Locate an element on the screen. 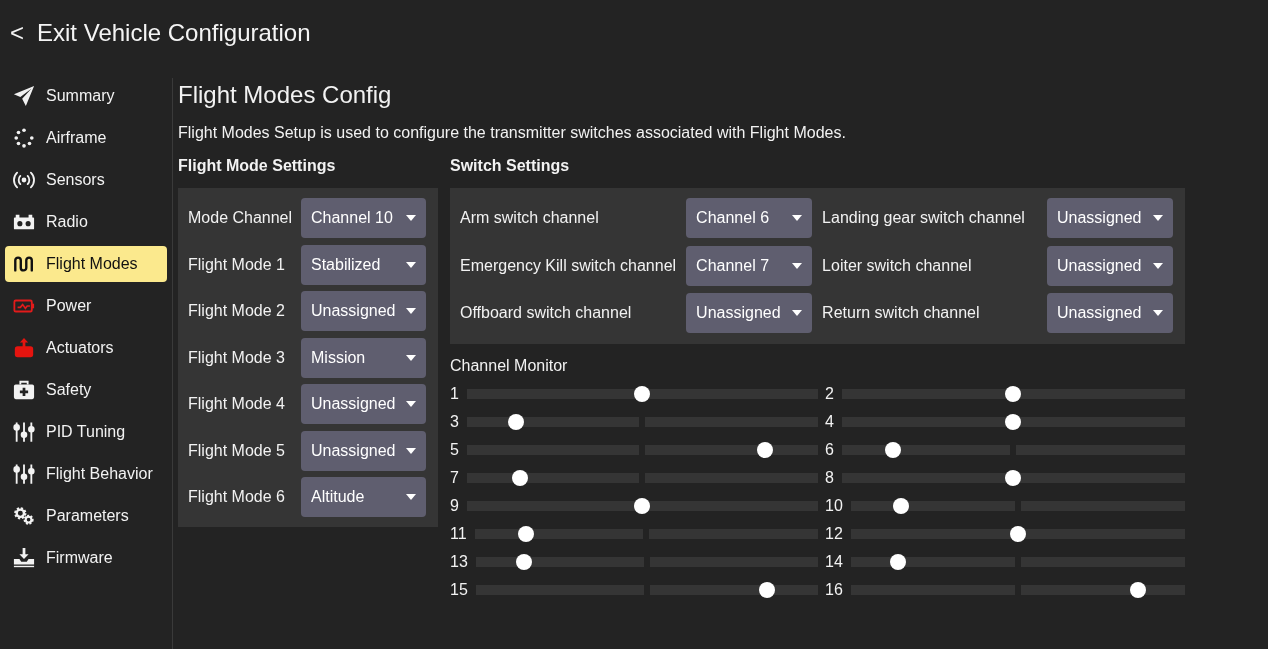  sidebar-item: Safety is located at coordinates (86, 390).